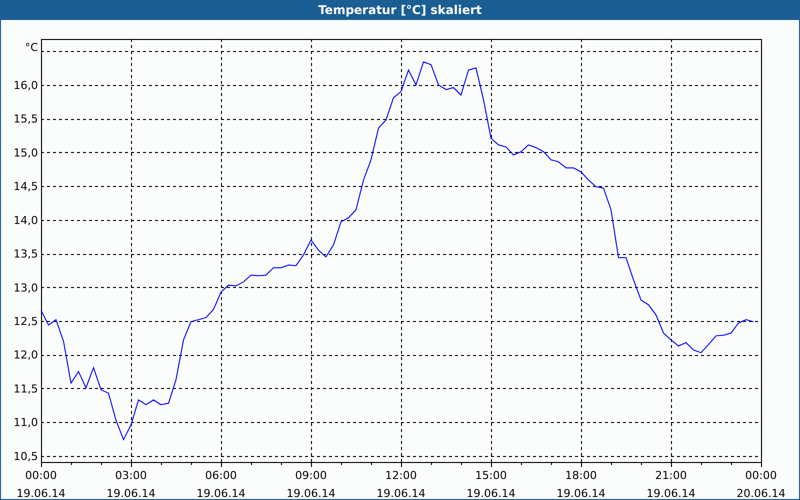 Image resolution: width=800 pixels, height=500 pixels. What do you see at coordinates (41, 484) in the screenshot?
I see `x-axis-label: 00:00 19.06.14` at bounding box center [41, 484].